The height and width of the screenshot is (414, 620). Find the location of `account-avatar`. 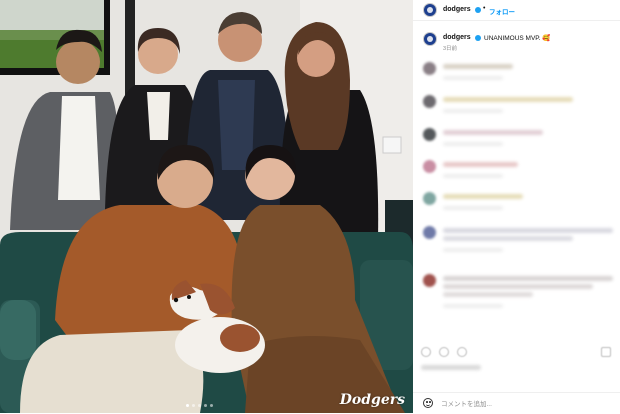

account-avatar is located at coordinates (430, 10).